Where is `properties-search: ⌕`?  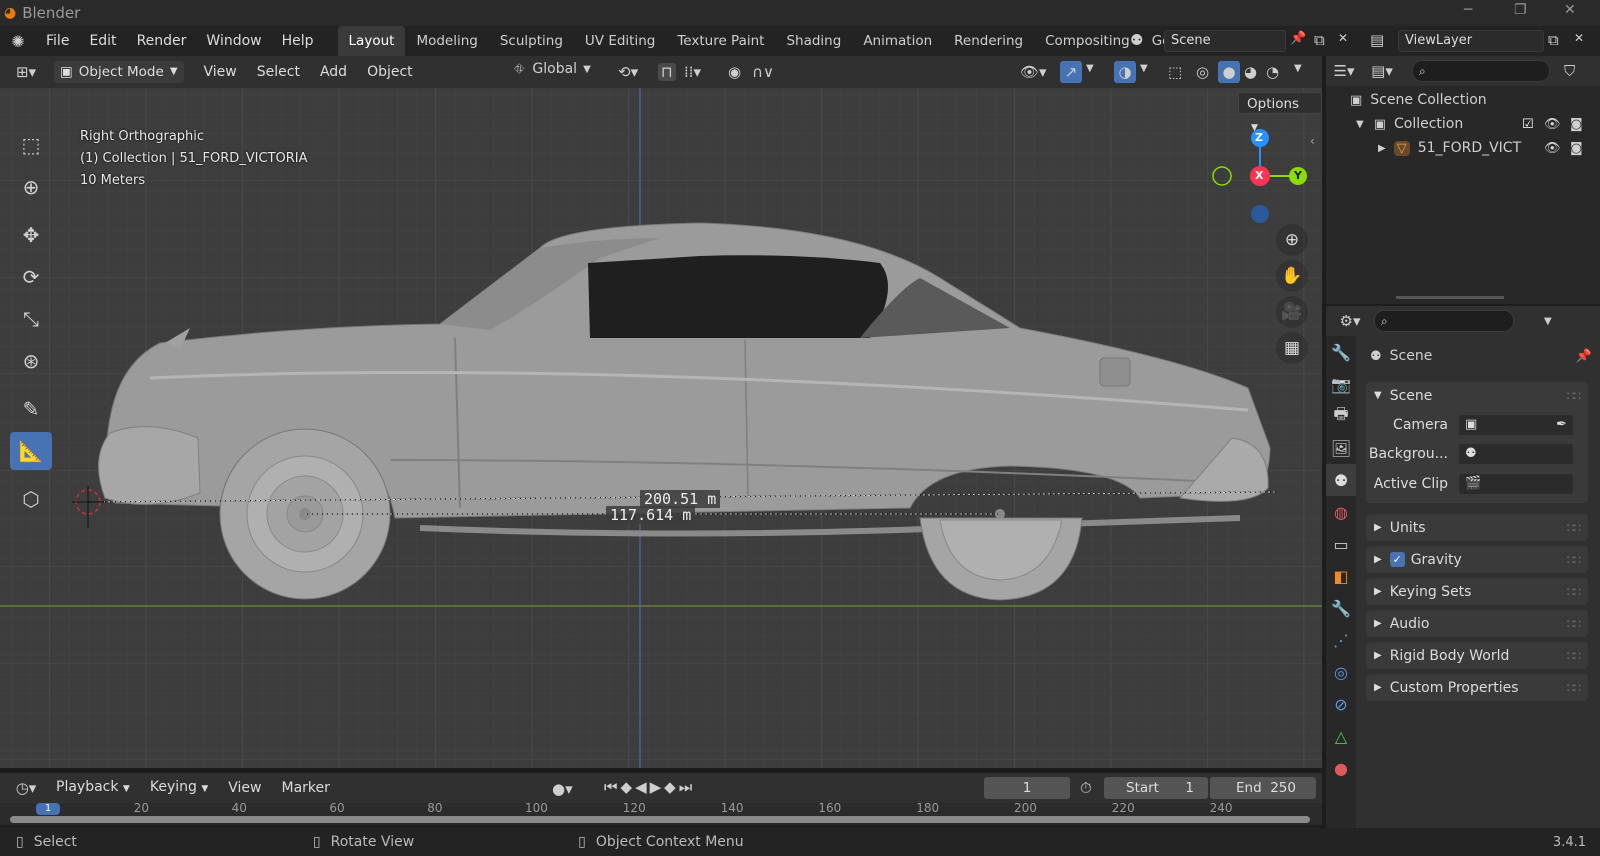 properties-search: ⌕ is located at coordinates (1444, 321).